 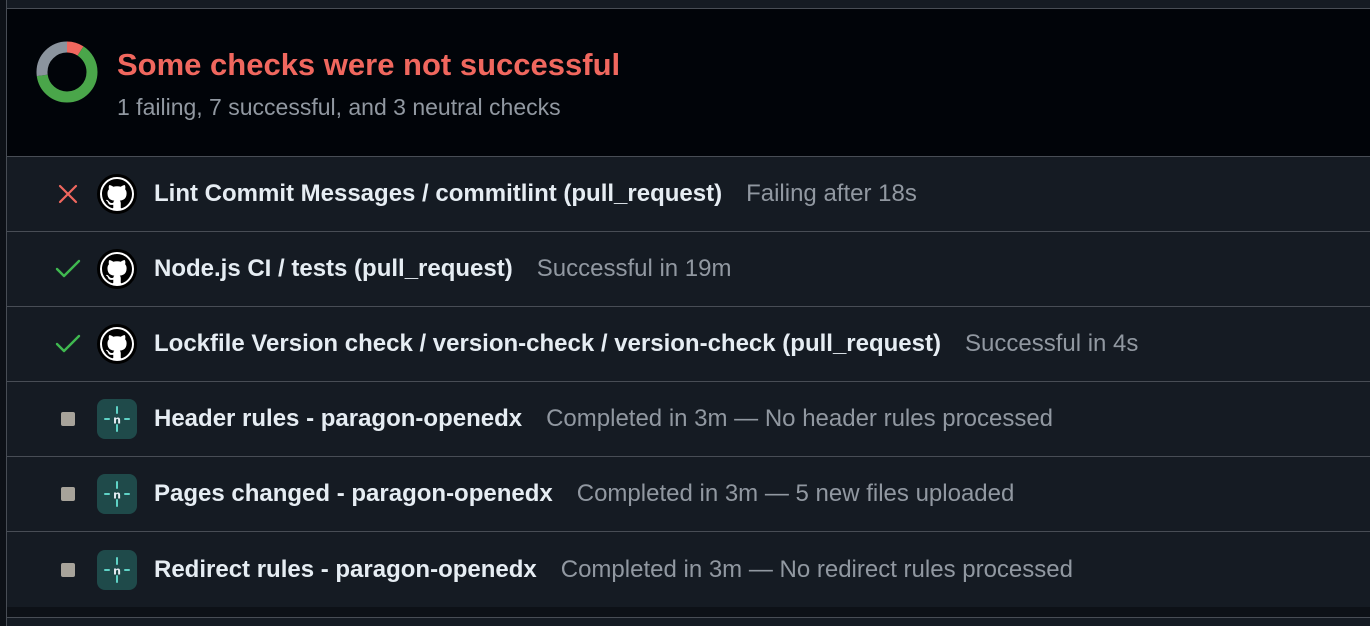 I want to click on check-detail: Successful in 4s, so click(x=1051, y=343).